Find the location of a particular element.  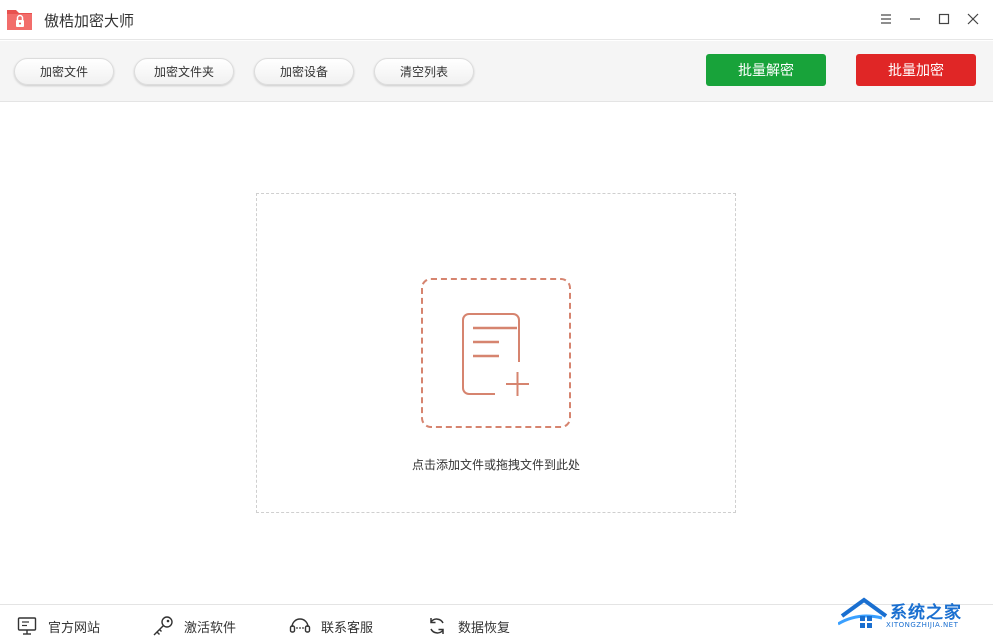

watermark-main-text: 系统之家 is located at coordinates (926, 613).